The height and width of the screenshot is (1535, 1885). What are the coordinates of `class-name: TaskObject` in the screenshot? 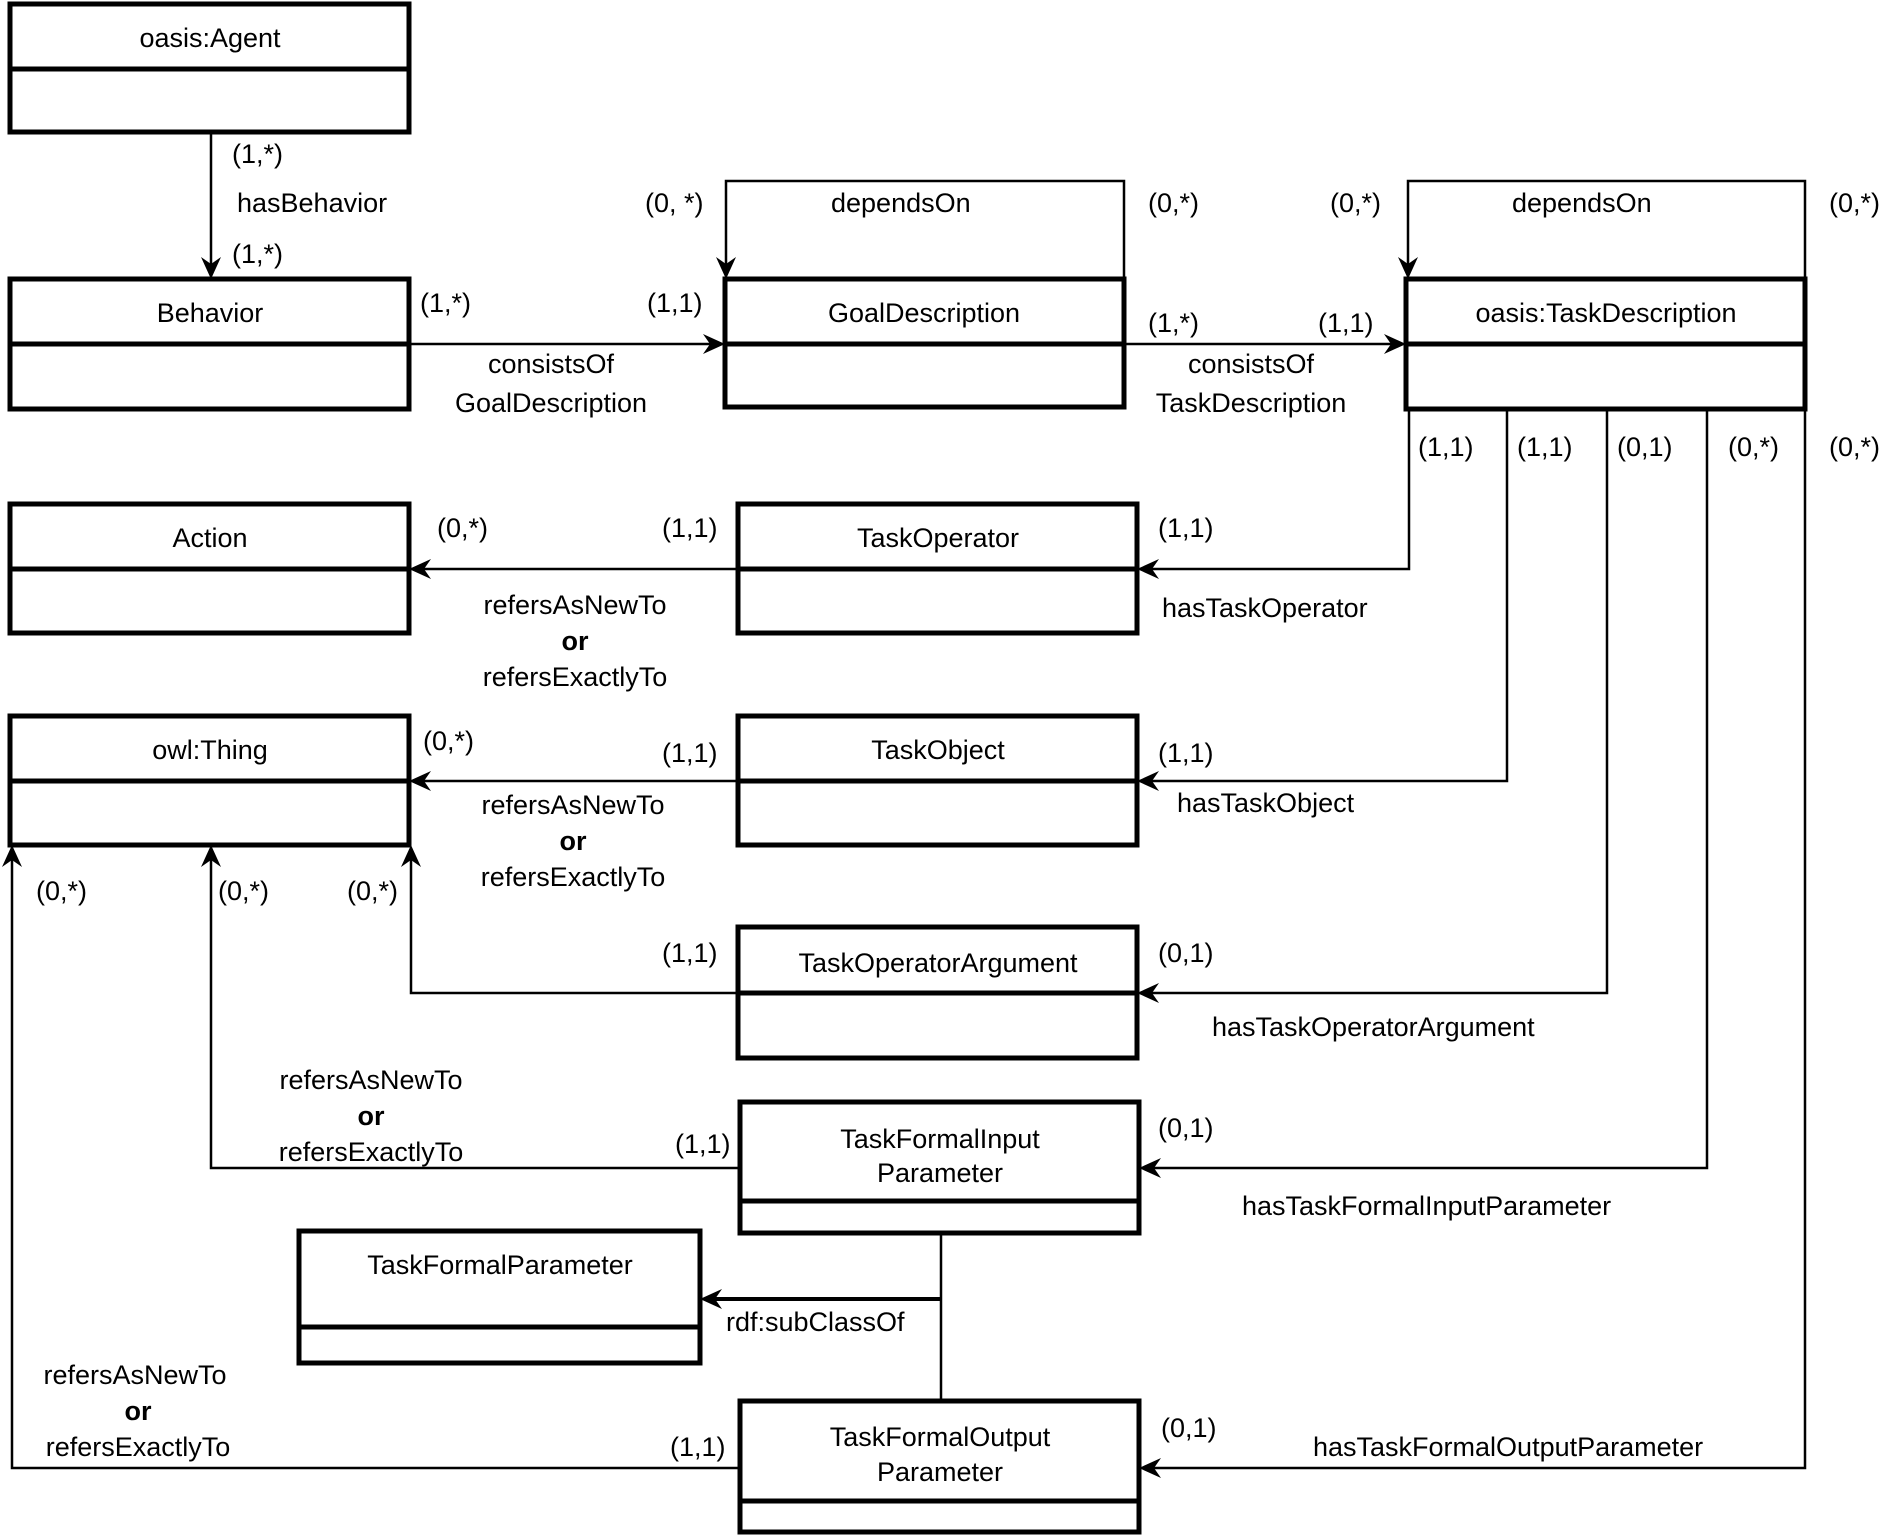 It's located at (938, 750).